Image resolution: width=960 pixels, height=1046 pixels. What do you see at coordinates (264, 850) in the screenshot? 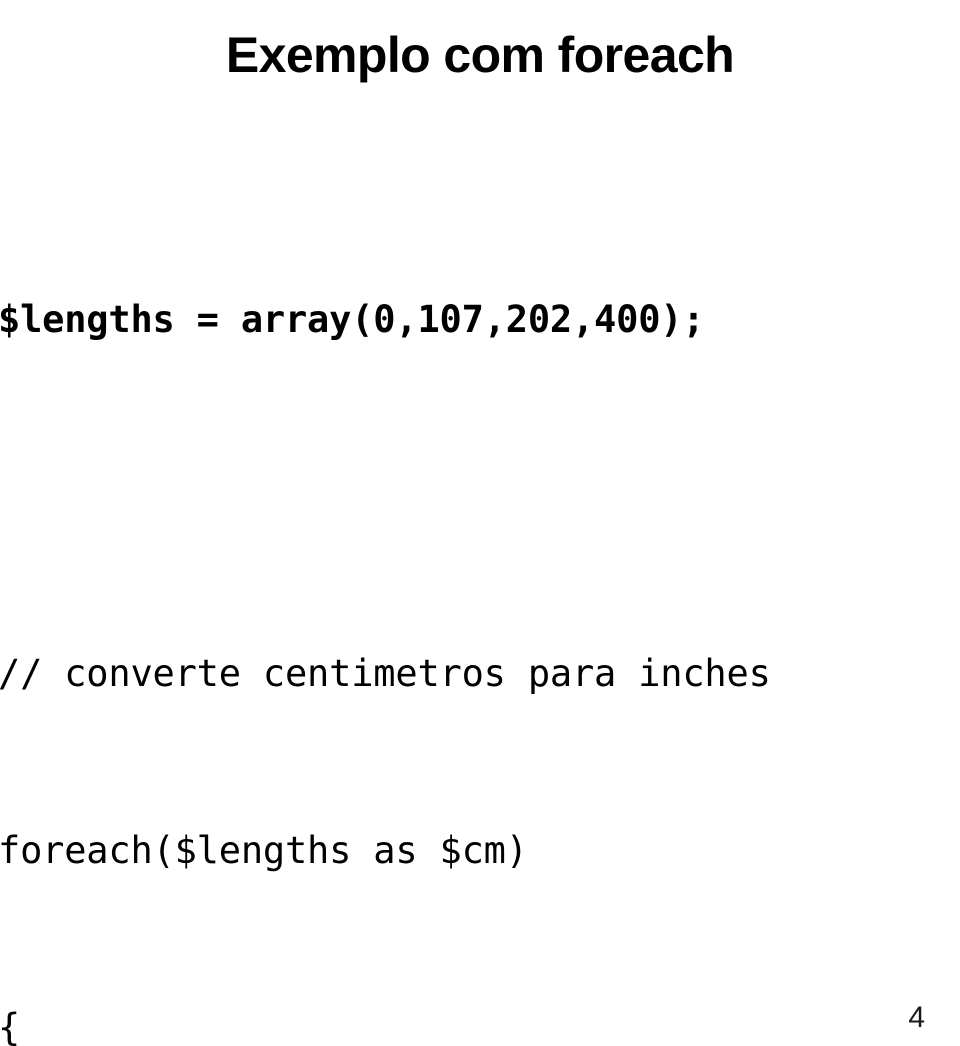
I see `code-line: foreach($lengths as $cm)` at bounding box center [264, 850].